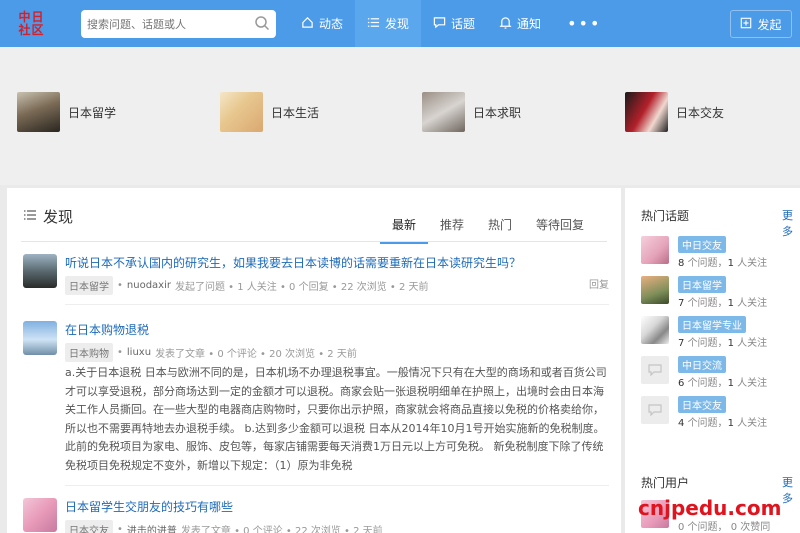  I want to click on category-friends: 日本交友, so click(674, 112).